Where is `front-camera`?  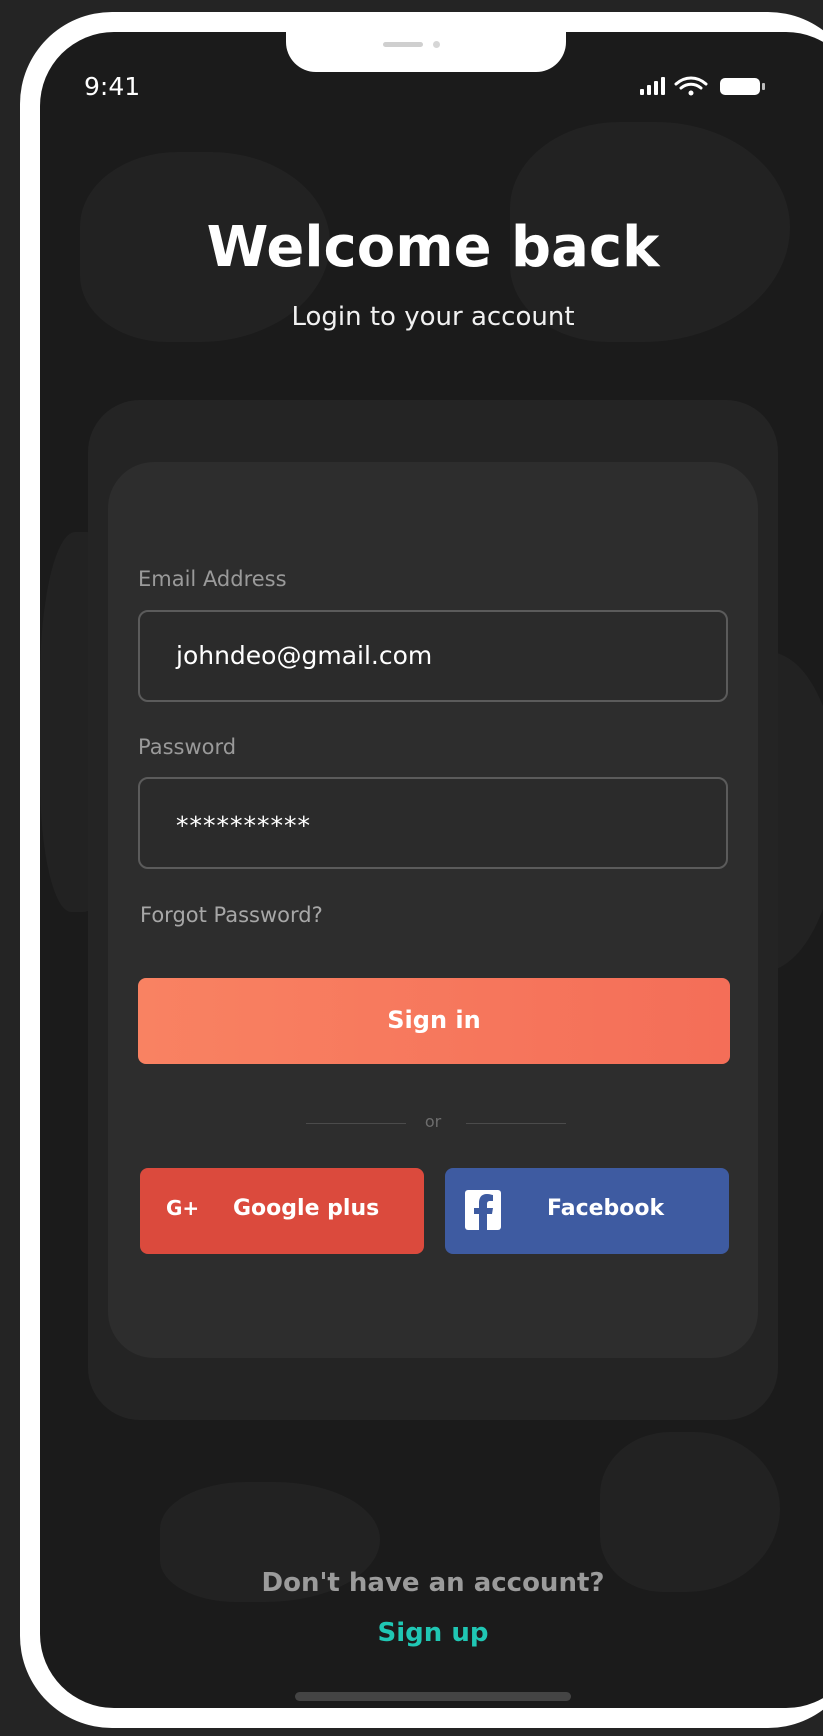 front-camera is located at coordinates (436, 44).